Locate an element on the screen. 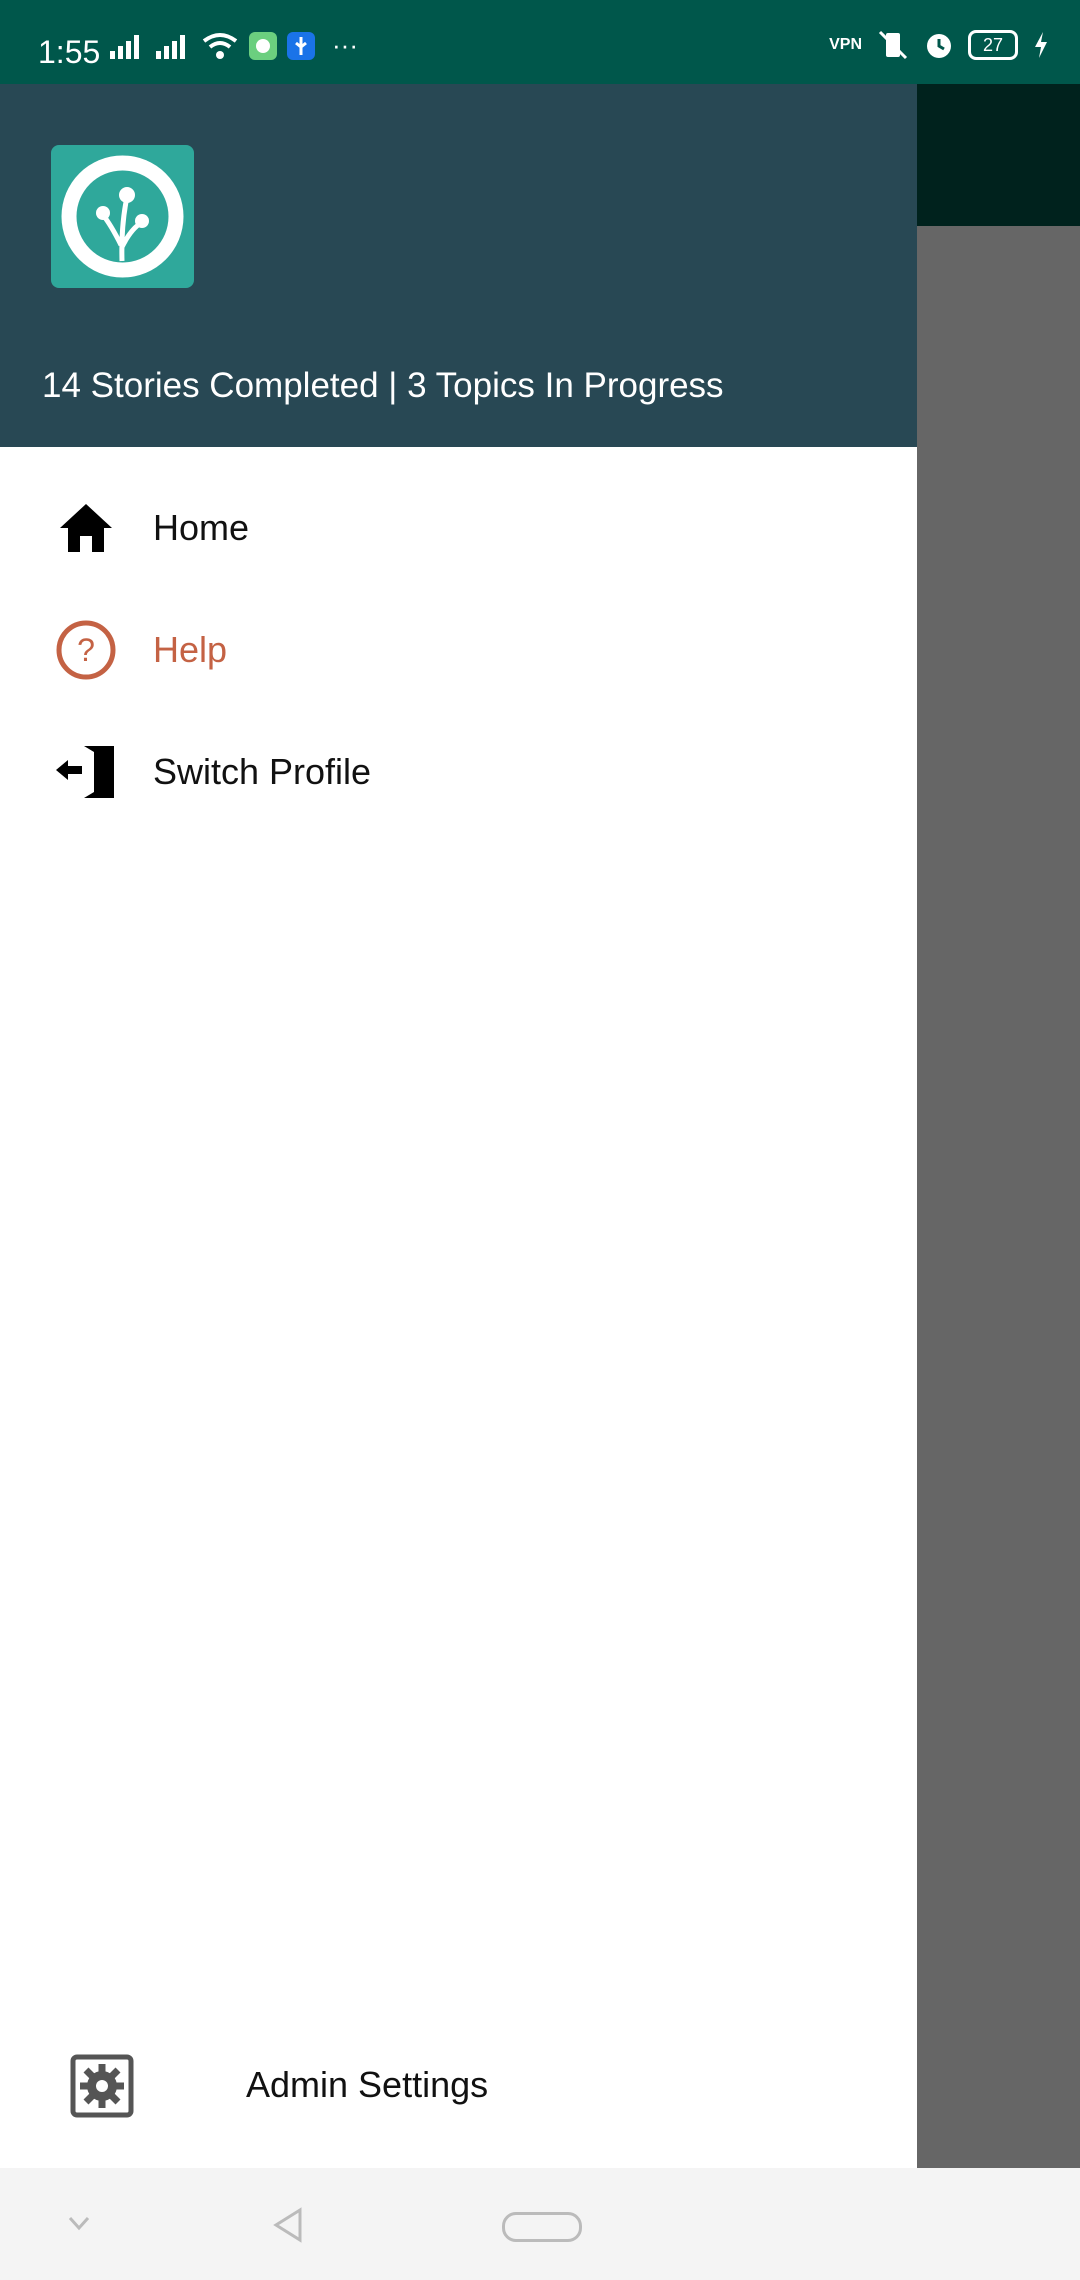  drawer-item-help: ? Help is located at coordinates (458, 650).